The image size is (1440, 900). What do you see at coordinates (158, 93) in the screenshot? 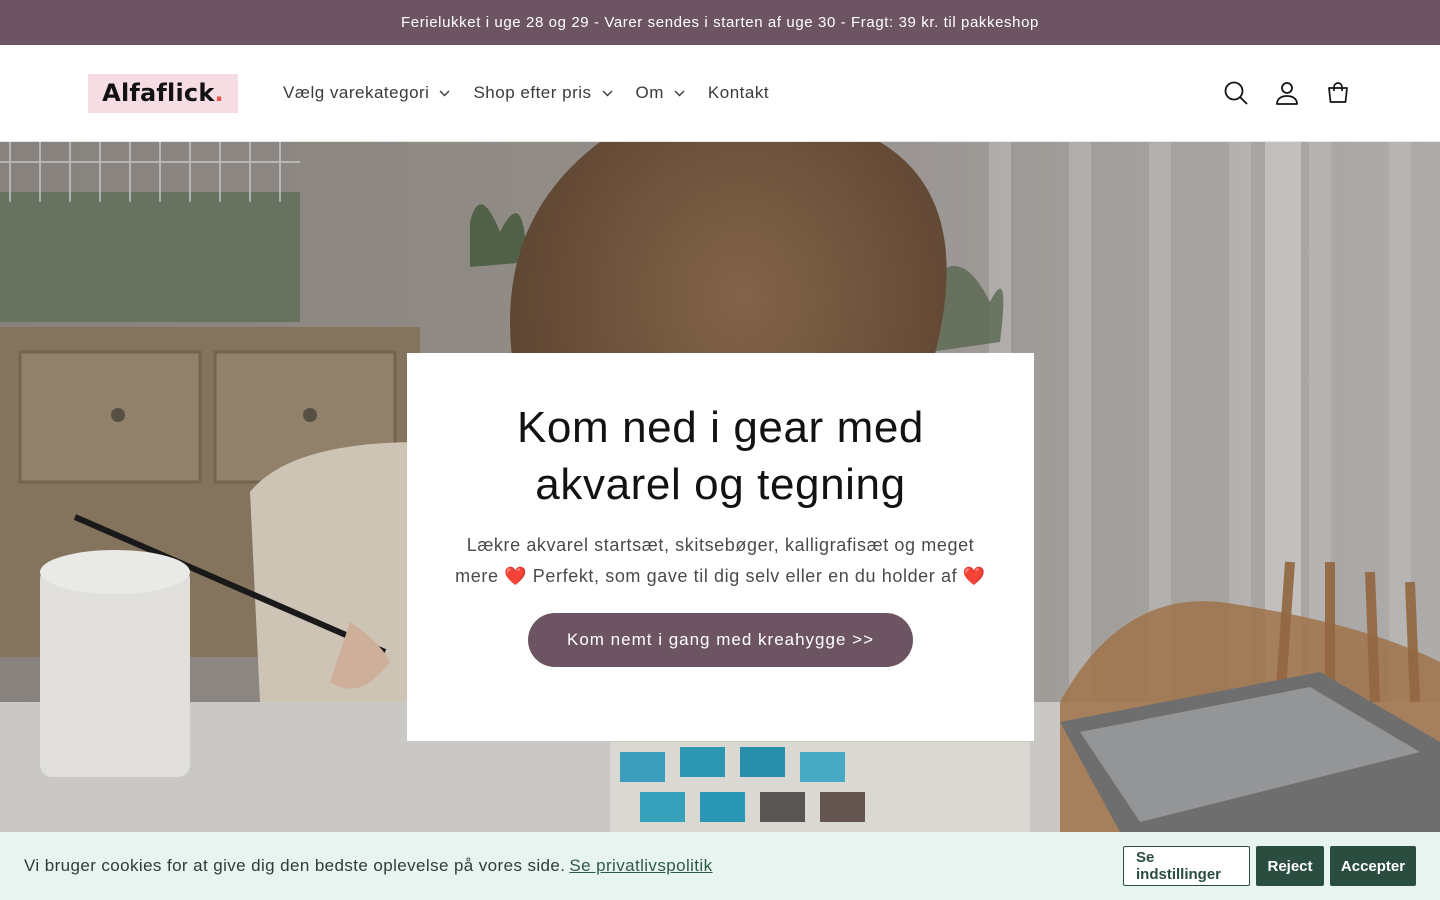
I see `logo-text: Alfaflick` at bounding box center [158, 93].